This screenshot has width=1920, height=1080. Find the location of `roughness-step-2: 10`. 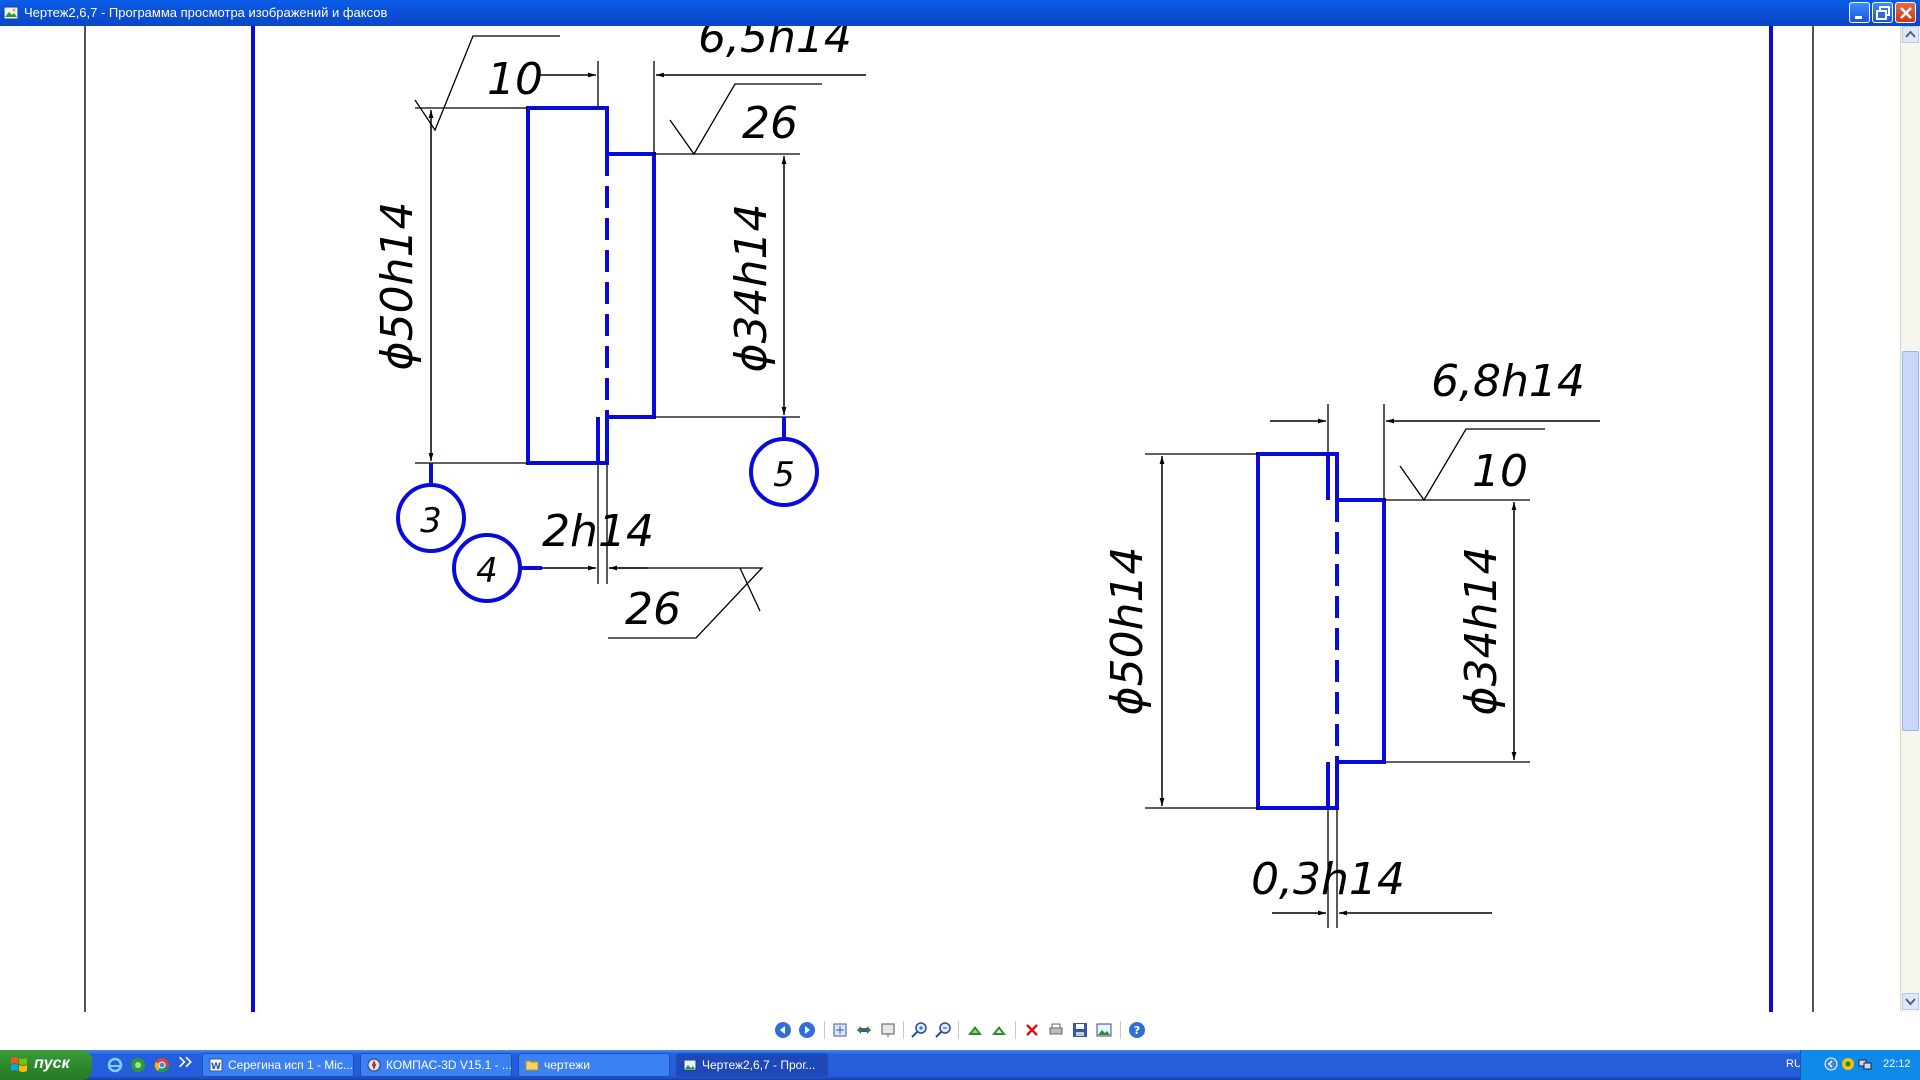

roughness-step-2: 10 is located at coordinates (1500, 471).